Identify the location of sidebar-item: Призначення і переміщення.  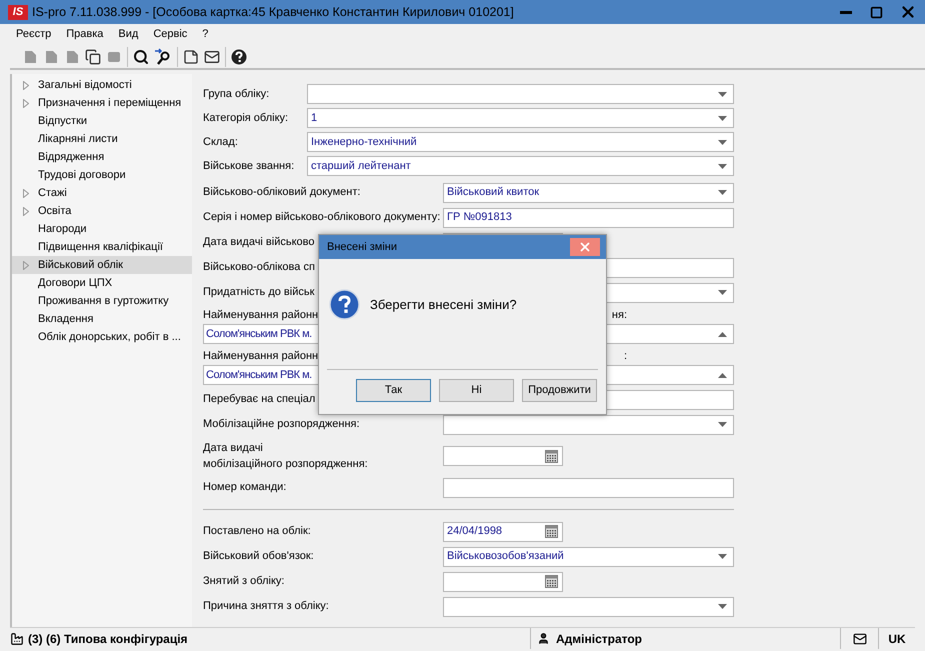
(102, 103).